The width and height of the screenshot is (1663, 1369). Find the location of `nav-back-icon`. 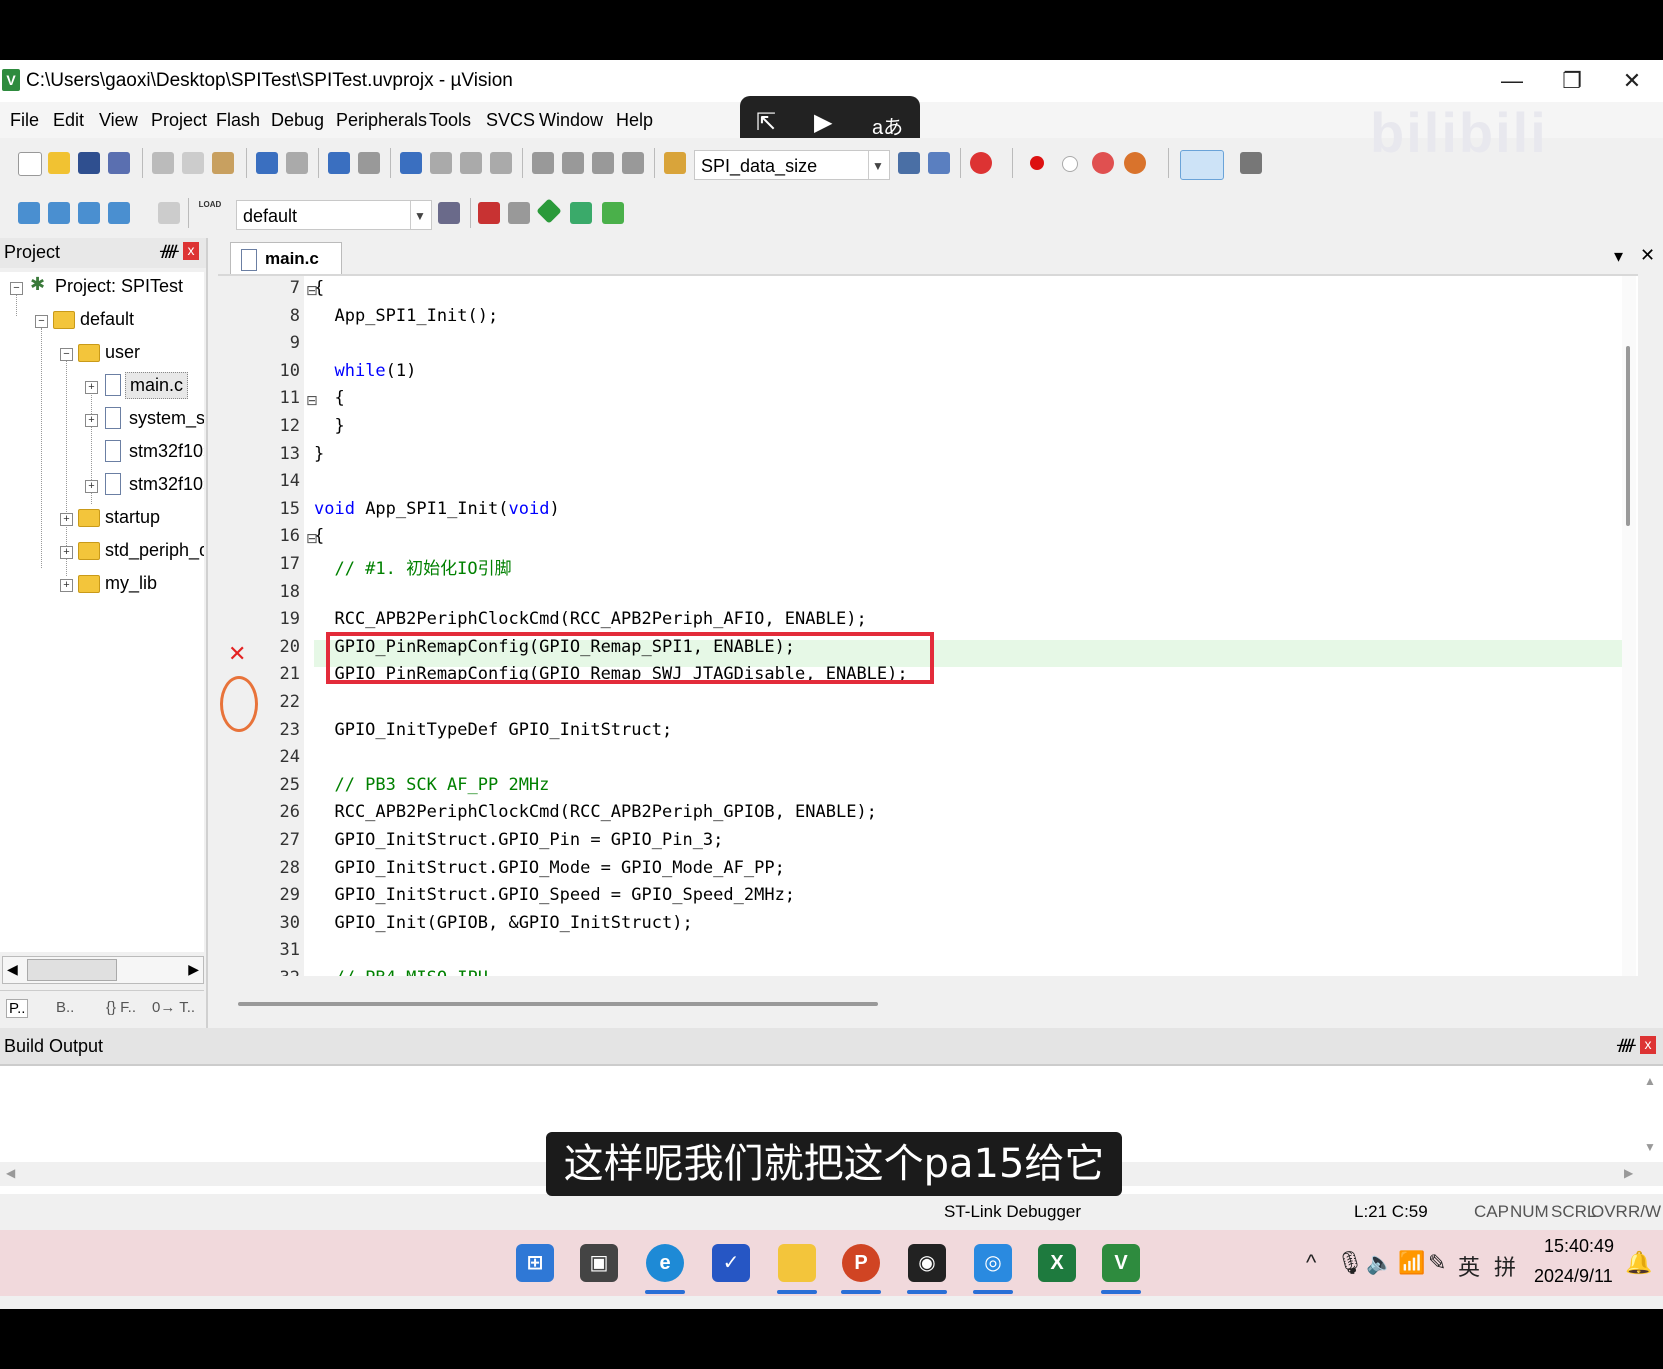

nav-back-icon is located at coordinates (339, 163).